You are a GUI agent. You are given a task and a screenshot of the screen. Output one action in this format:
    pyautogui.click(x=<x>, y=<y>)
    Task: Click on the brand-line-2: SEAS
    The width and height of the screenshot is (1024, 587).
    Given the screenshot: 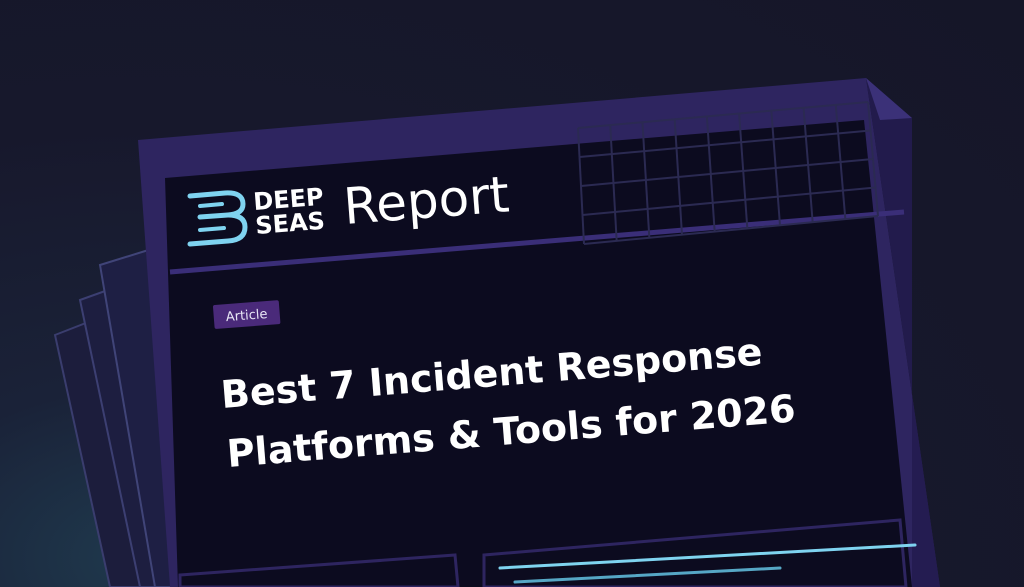 What is the action you would take?
    pyautogui.click(x=289, y=223)
    